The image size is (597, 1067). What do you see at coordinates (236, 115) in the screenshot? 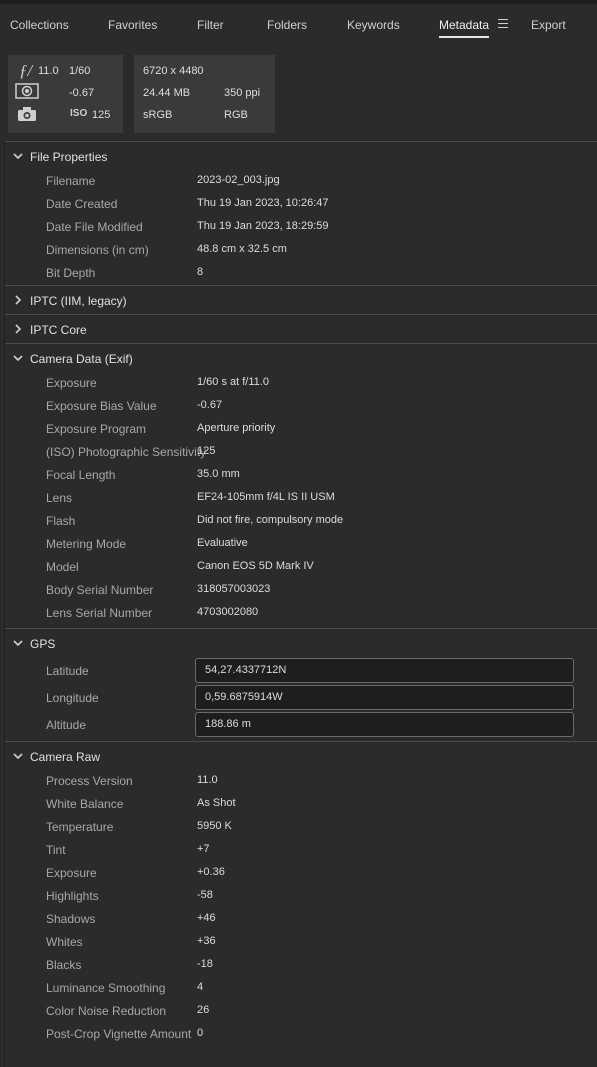
I see `color-mode: RGB` at bounding box center [236, 115].